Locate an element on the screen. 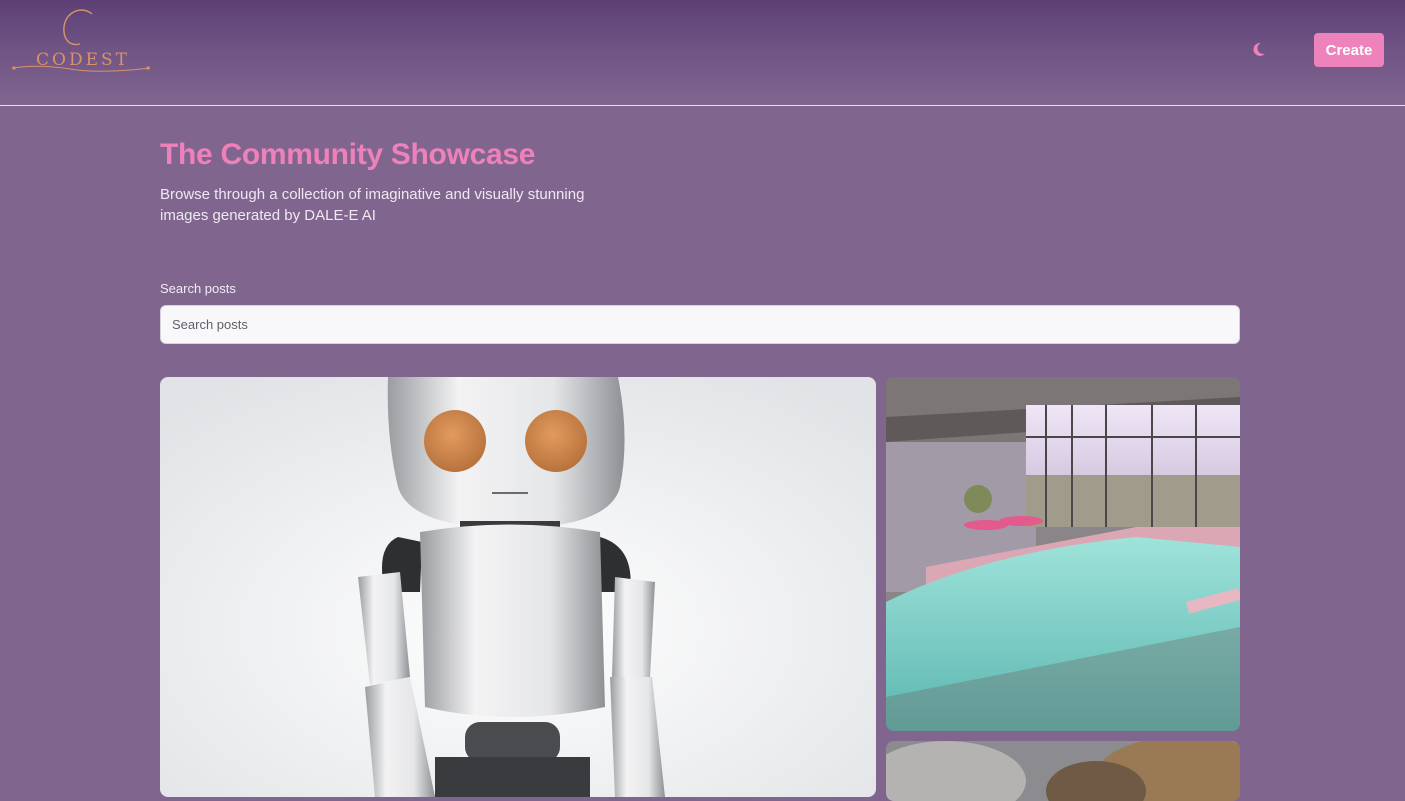  moon-icon is located at coordinates (1259, 49).